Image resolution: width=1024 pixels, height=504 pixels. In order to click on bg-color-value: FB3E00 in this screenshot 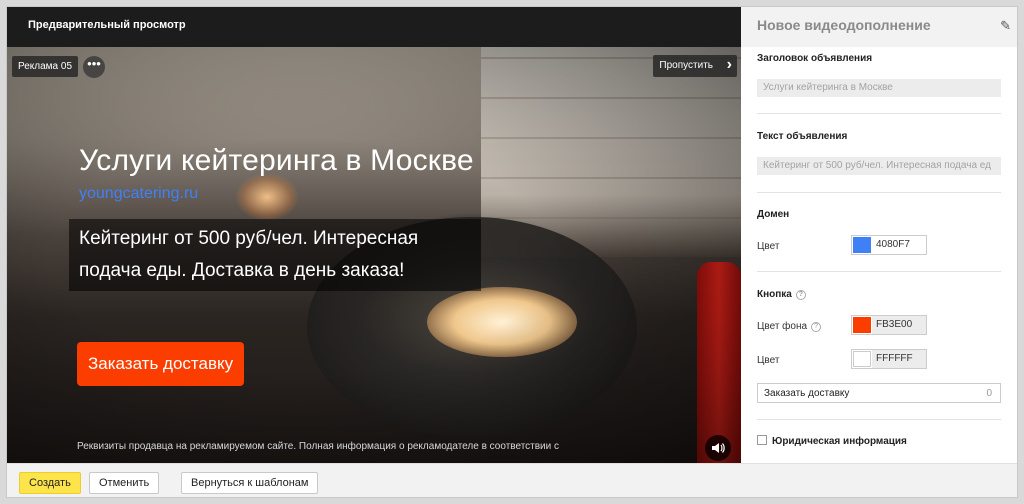, I will do `click(899, 325)`.